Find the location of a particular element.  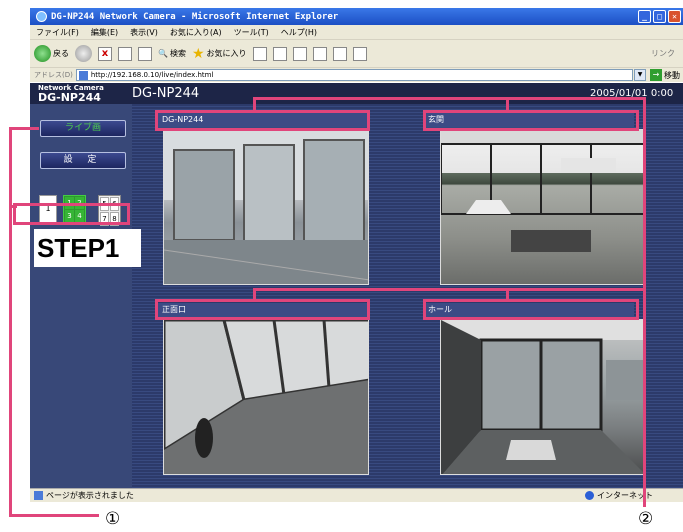

forward-arrow-icon is located at coordinates (83, 53).